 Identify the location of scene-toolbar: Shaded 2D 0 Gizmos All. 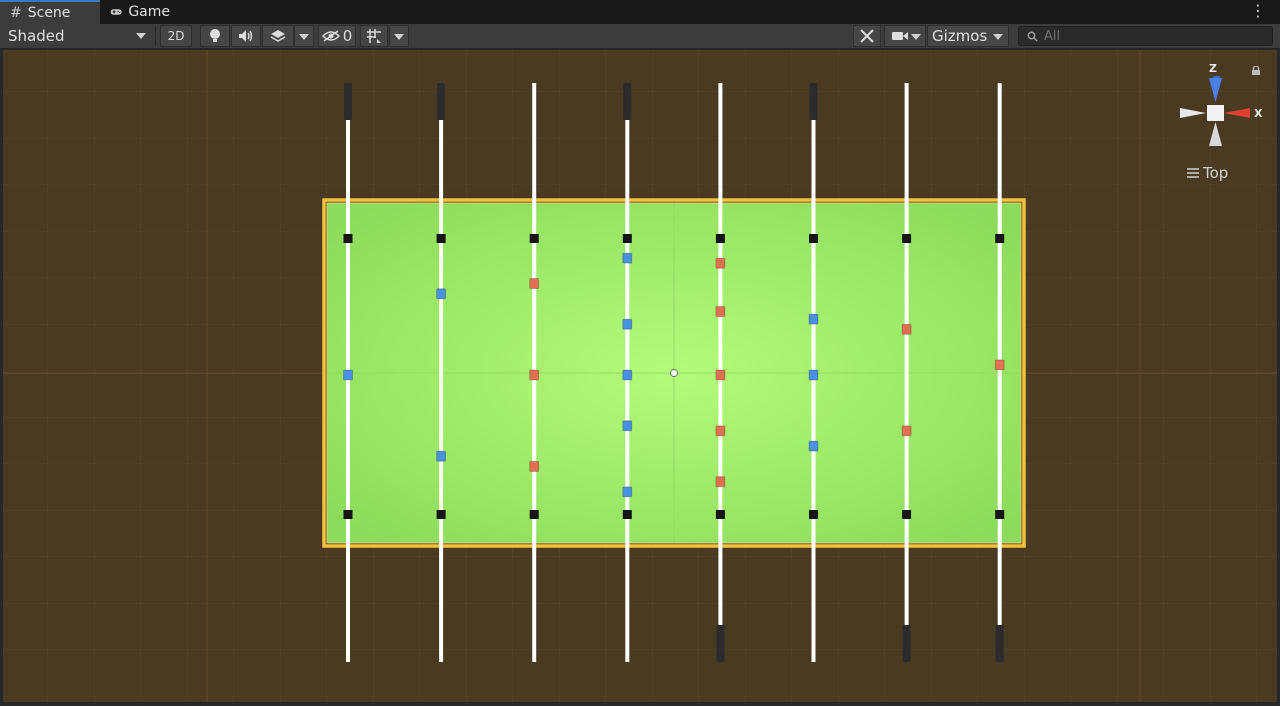
(640, 36).